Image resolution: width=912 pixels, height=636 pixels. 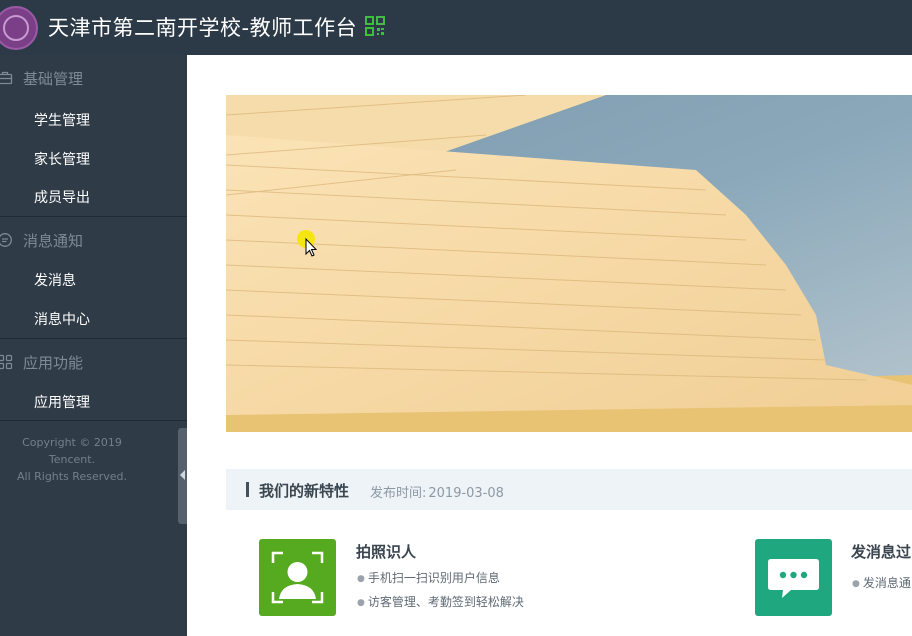 I want to click on sidebar-section-label: 应用功能, so click(x=53, y=363).